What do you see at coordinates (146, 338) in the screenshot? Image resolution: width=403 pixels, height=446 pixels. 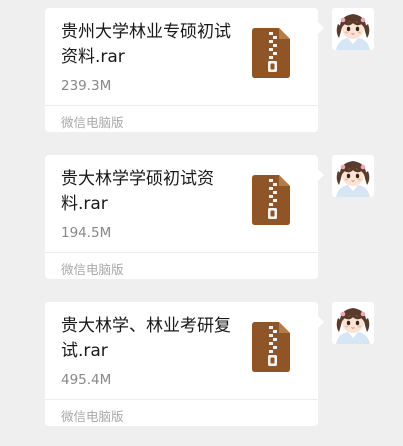 I see `file-name: 贵大林学、林业考研复试.rar` at bounding box center [146, 338].